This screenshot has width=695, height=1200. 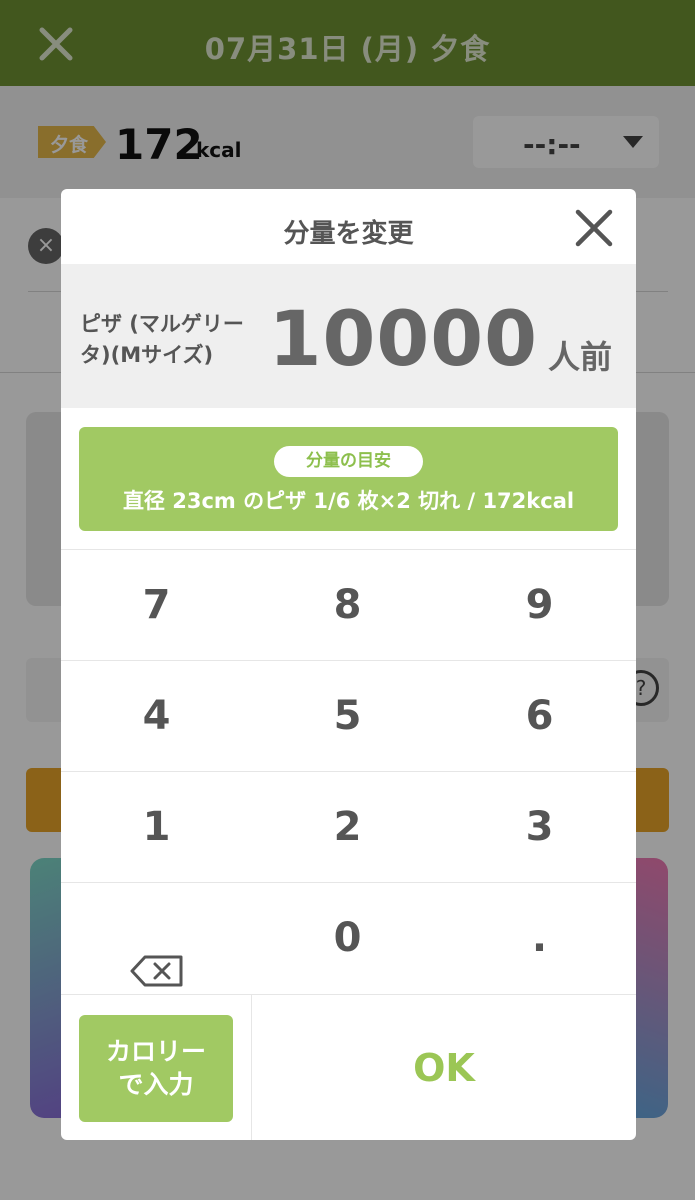 What do you see at coordinates (348, 826) in the screenshot?
I see `key-2: 2` at bounding box center [348, 826].